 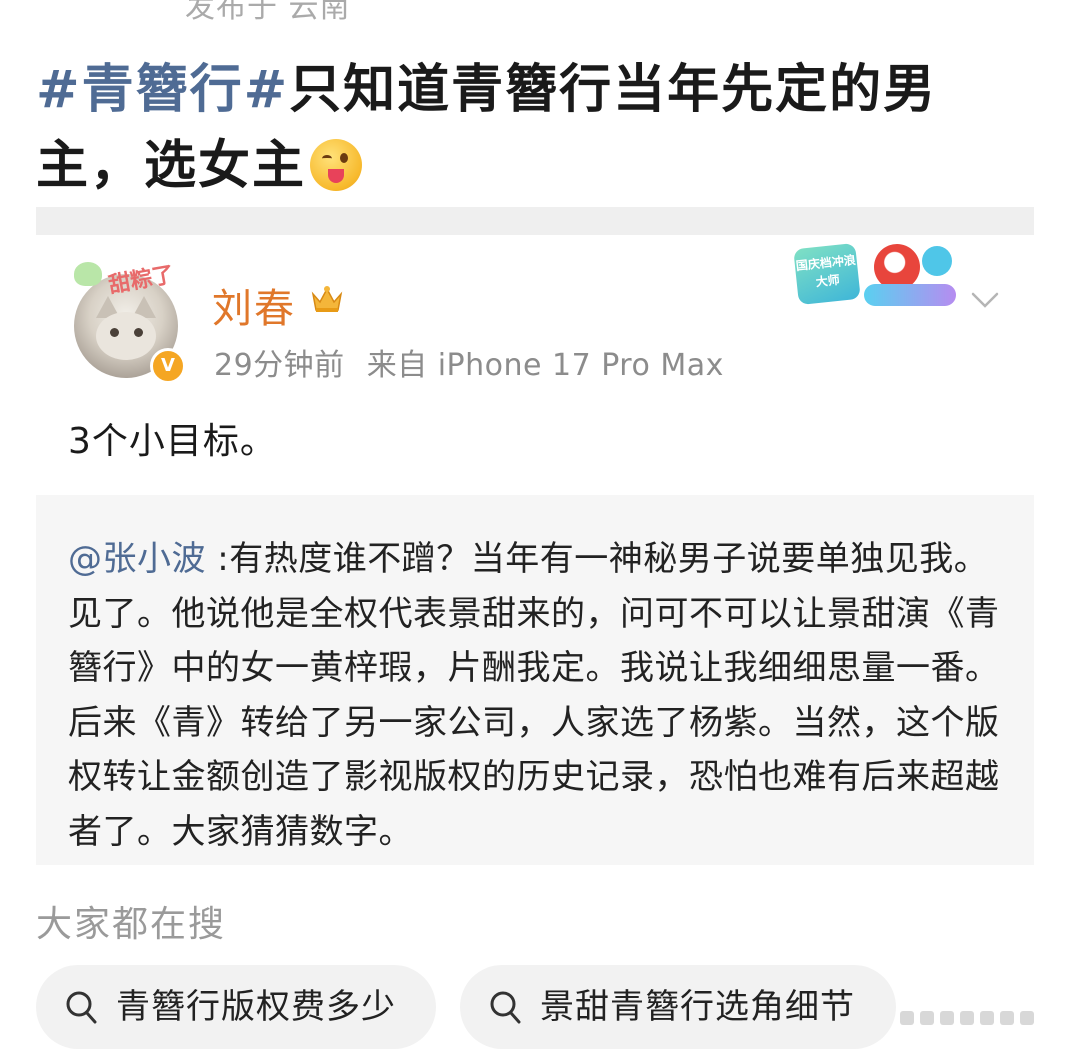 I want to click on post-time: 29分钟前, so click(x=279, y=365).